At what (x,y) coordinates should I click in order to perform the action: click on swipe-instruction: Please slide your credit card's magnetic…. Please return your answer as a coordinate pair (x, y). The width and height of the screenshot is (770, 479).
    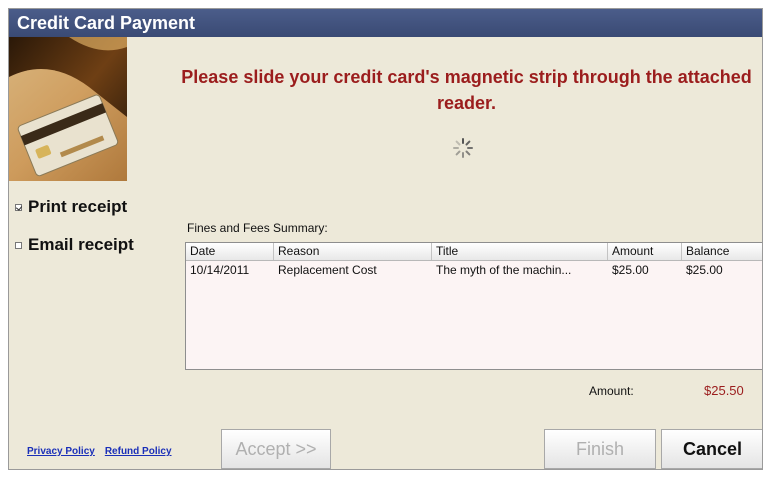
    Looking at the image, I should click on (466, 90).